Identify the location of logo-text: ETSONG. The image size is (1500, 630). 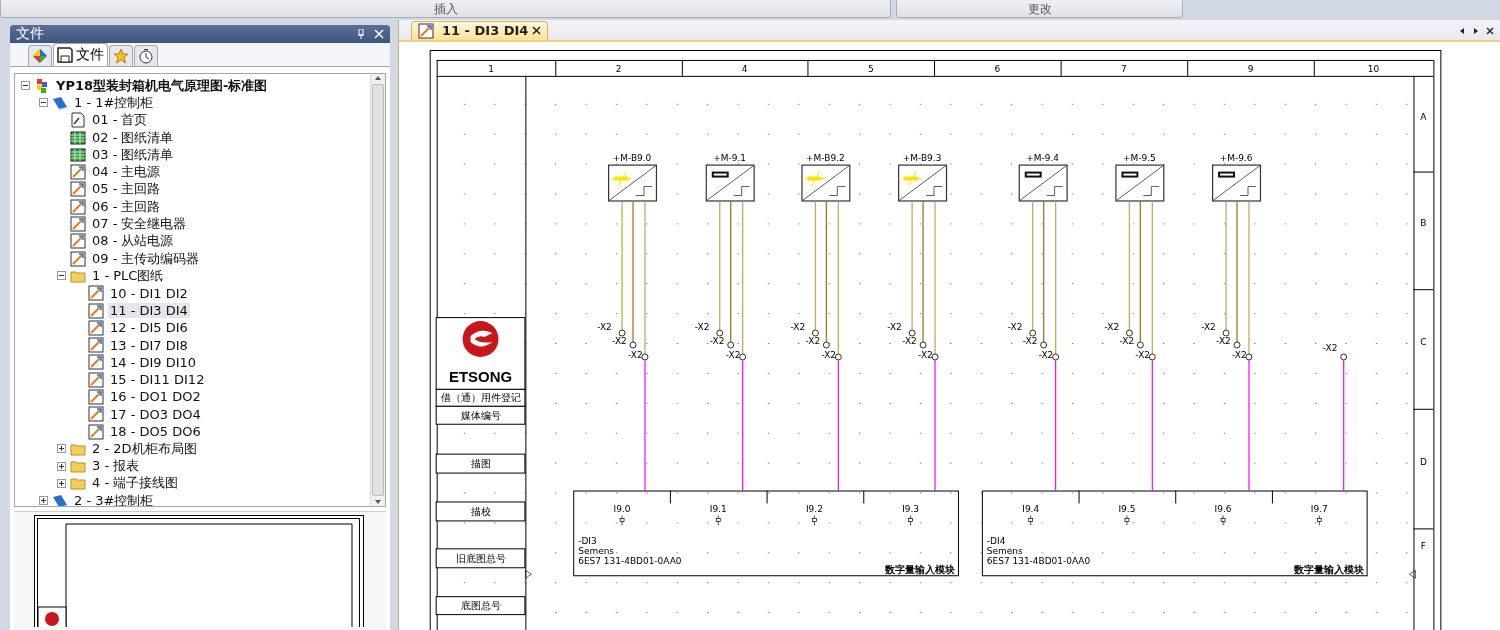
(481, 376).